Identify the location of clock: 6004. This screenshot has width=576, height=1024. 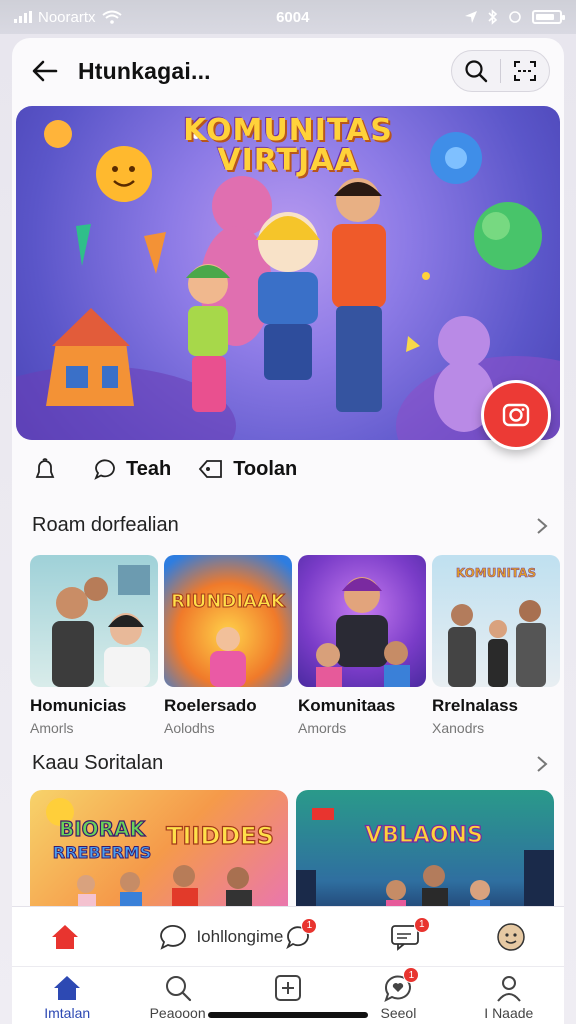
(293, 17).